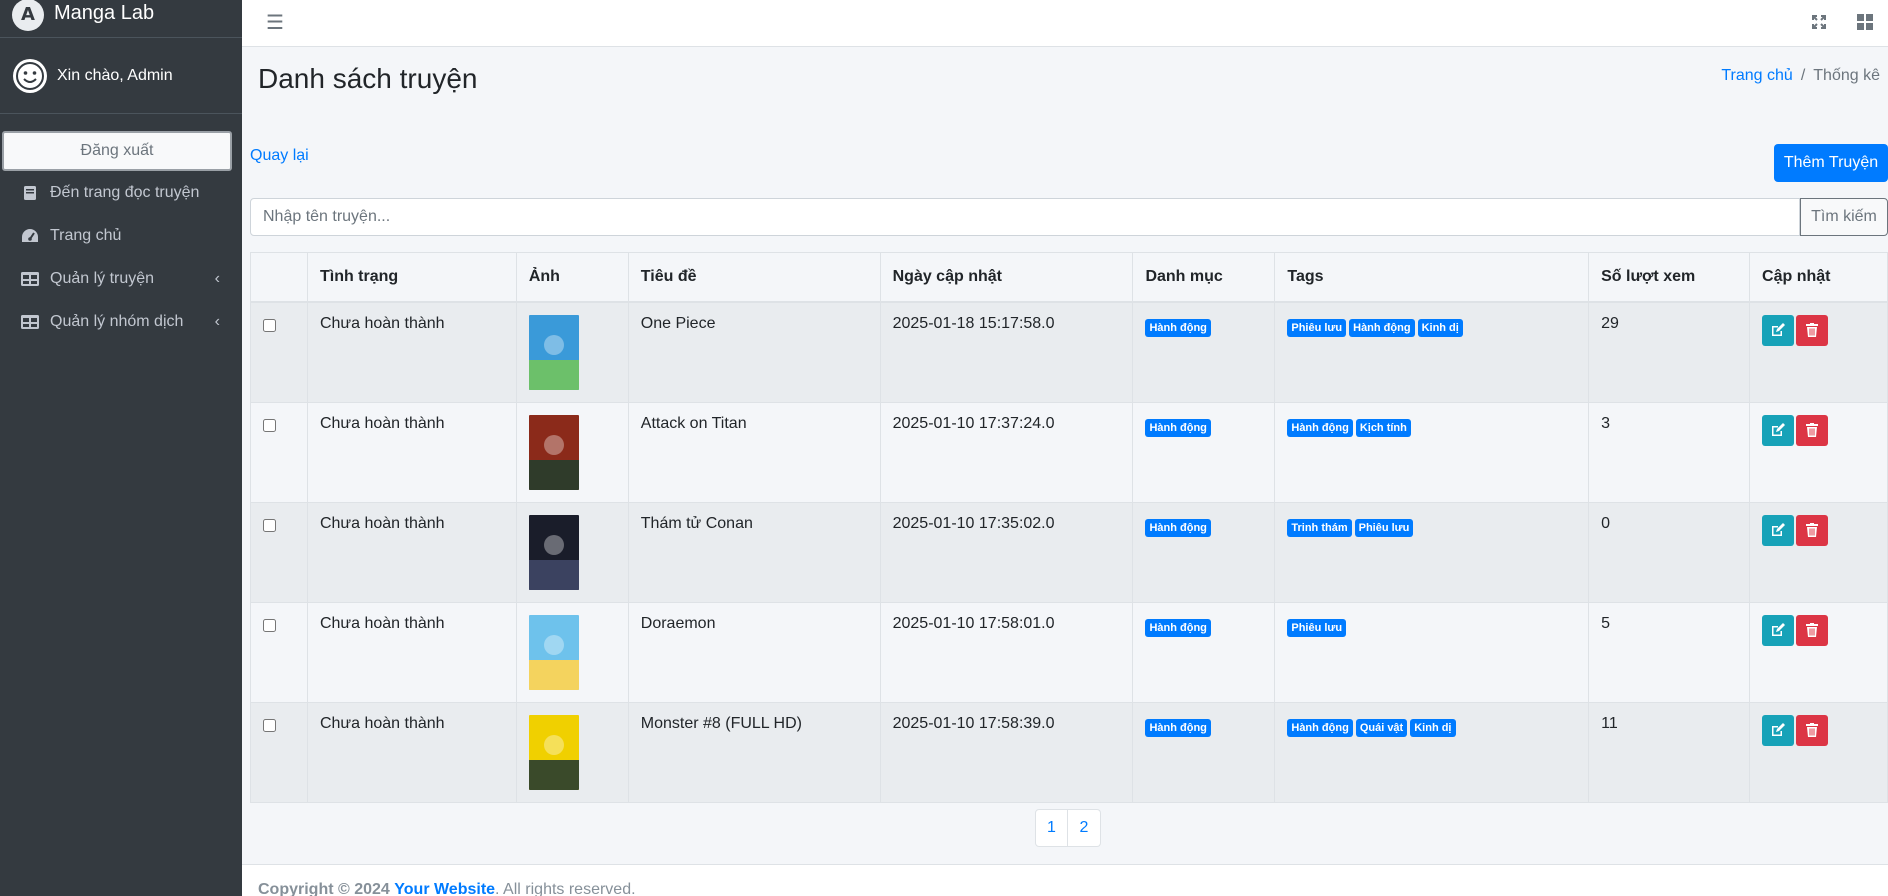  Describe the element at coordinates (1865, 22) in the screenshot. I see `grid-icon` at that location.